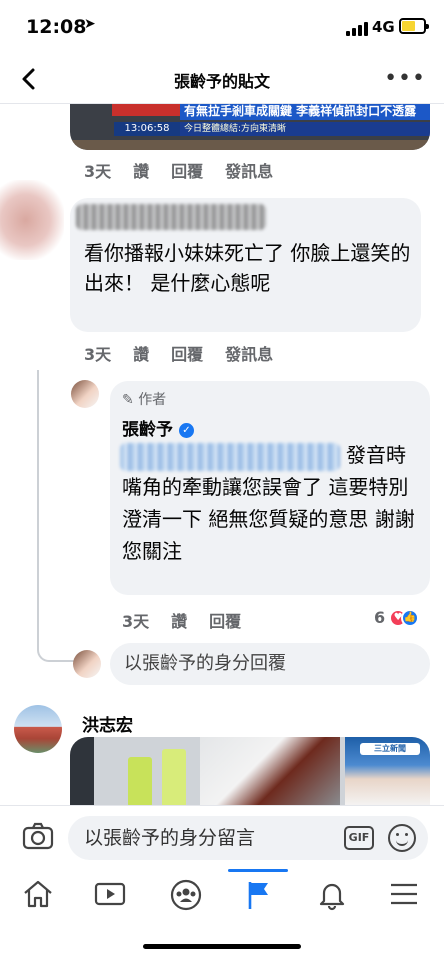 Image resolution: width=444 pixels, height=960 pixels. What do you see at coordinates (410, 617) in the screenshot?
I see `like-icon: 👍` at bounding box center [410, 617].